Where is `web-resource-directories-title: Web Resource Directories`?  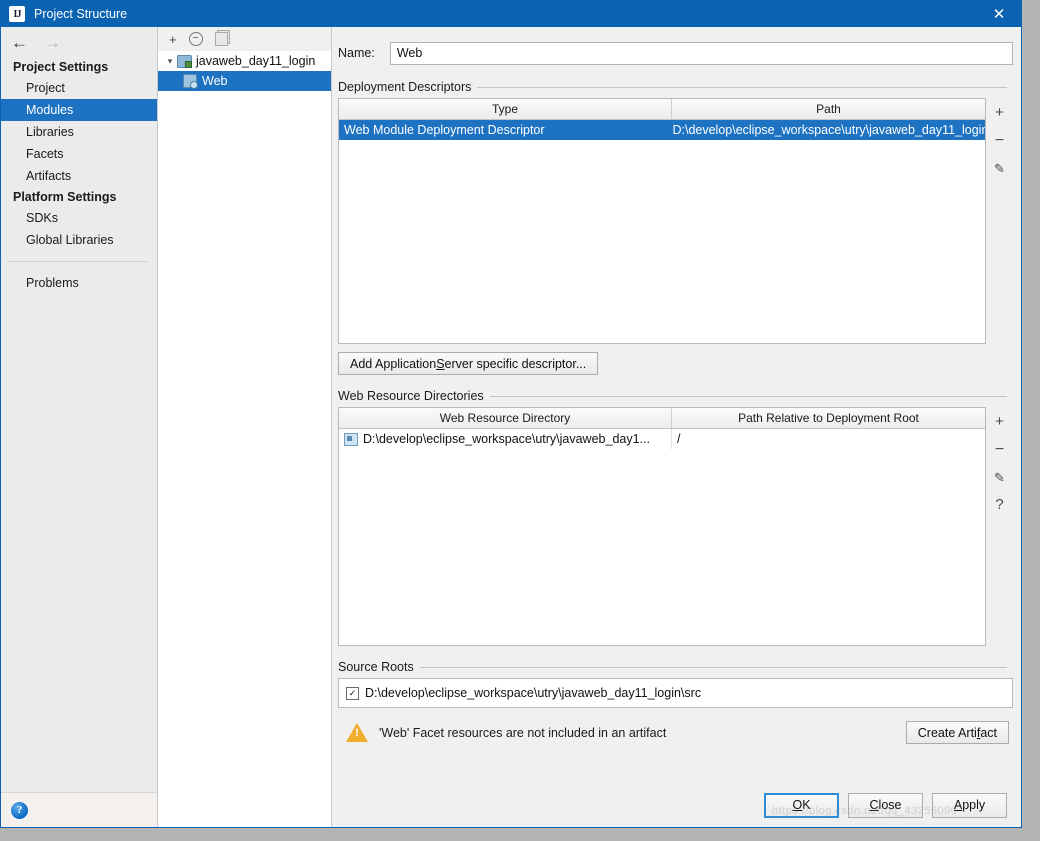
web-resource-directories-title: Web Resource Directories is located at coordinates (675, 396).